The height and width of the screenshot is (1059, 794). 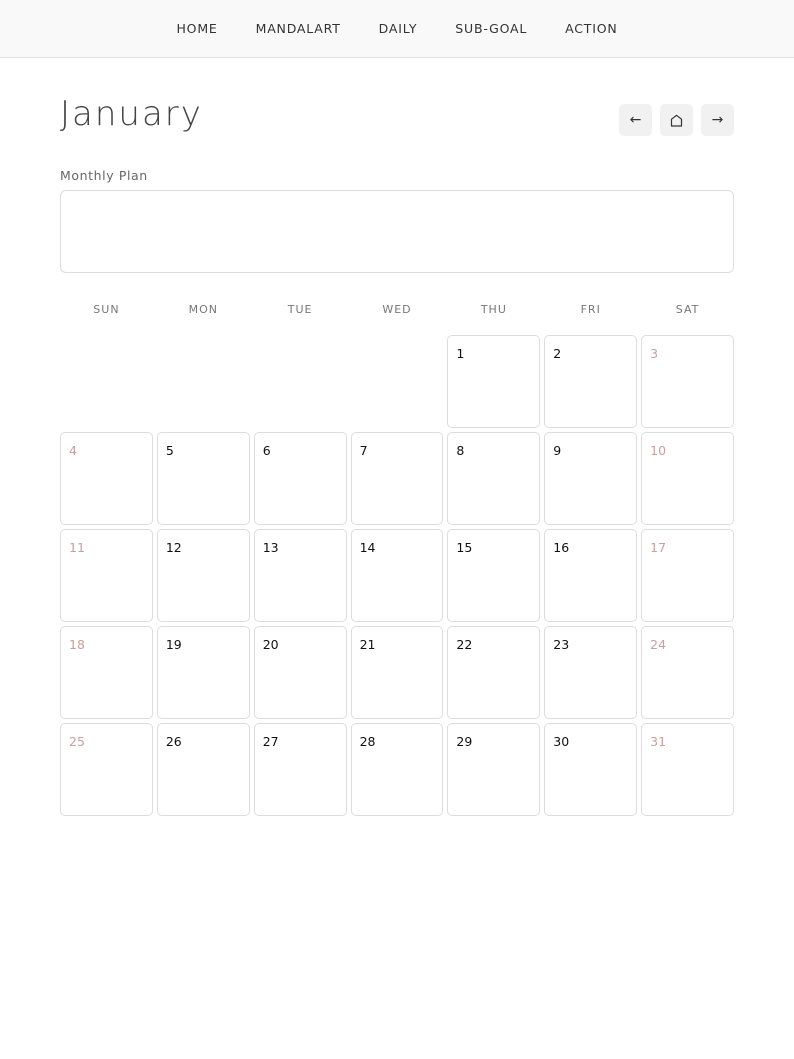 I want to click on day-number: 22, so click(x=464, y=644).